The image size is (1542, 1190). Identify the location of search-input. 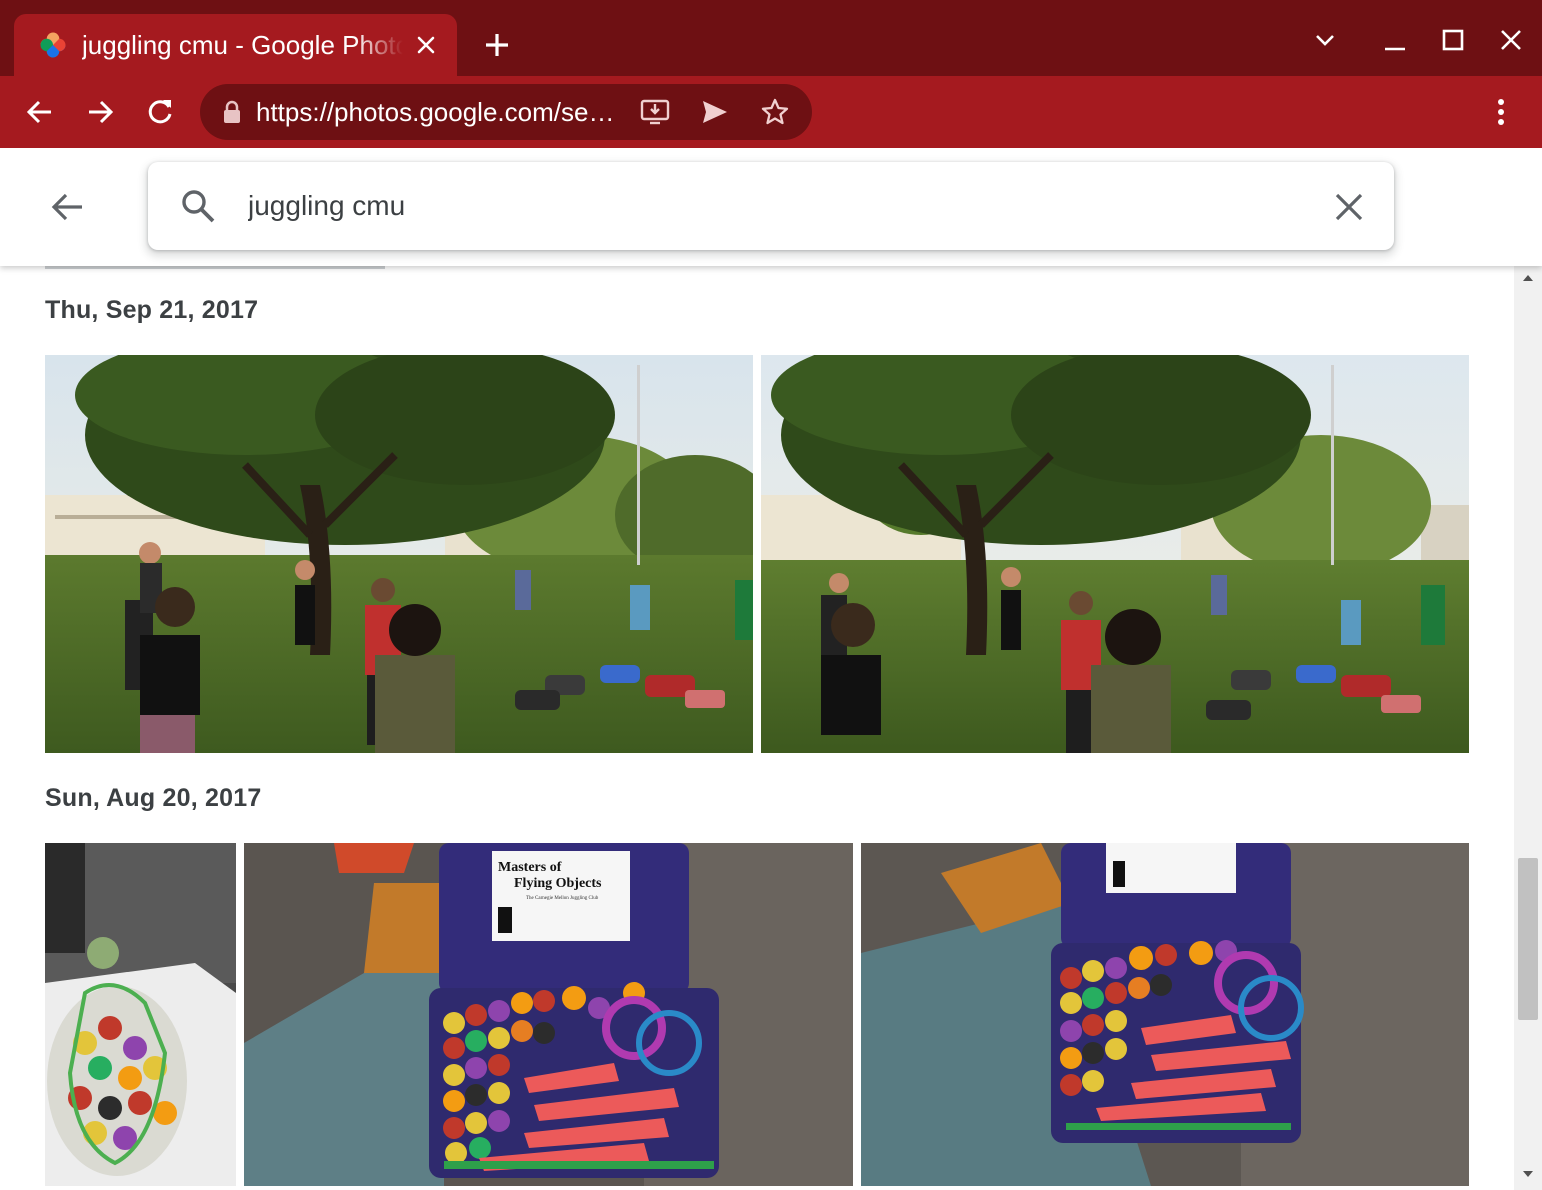
(763, 206).